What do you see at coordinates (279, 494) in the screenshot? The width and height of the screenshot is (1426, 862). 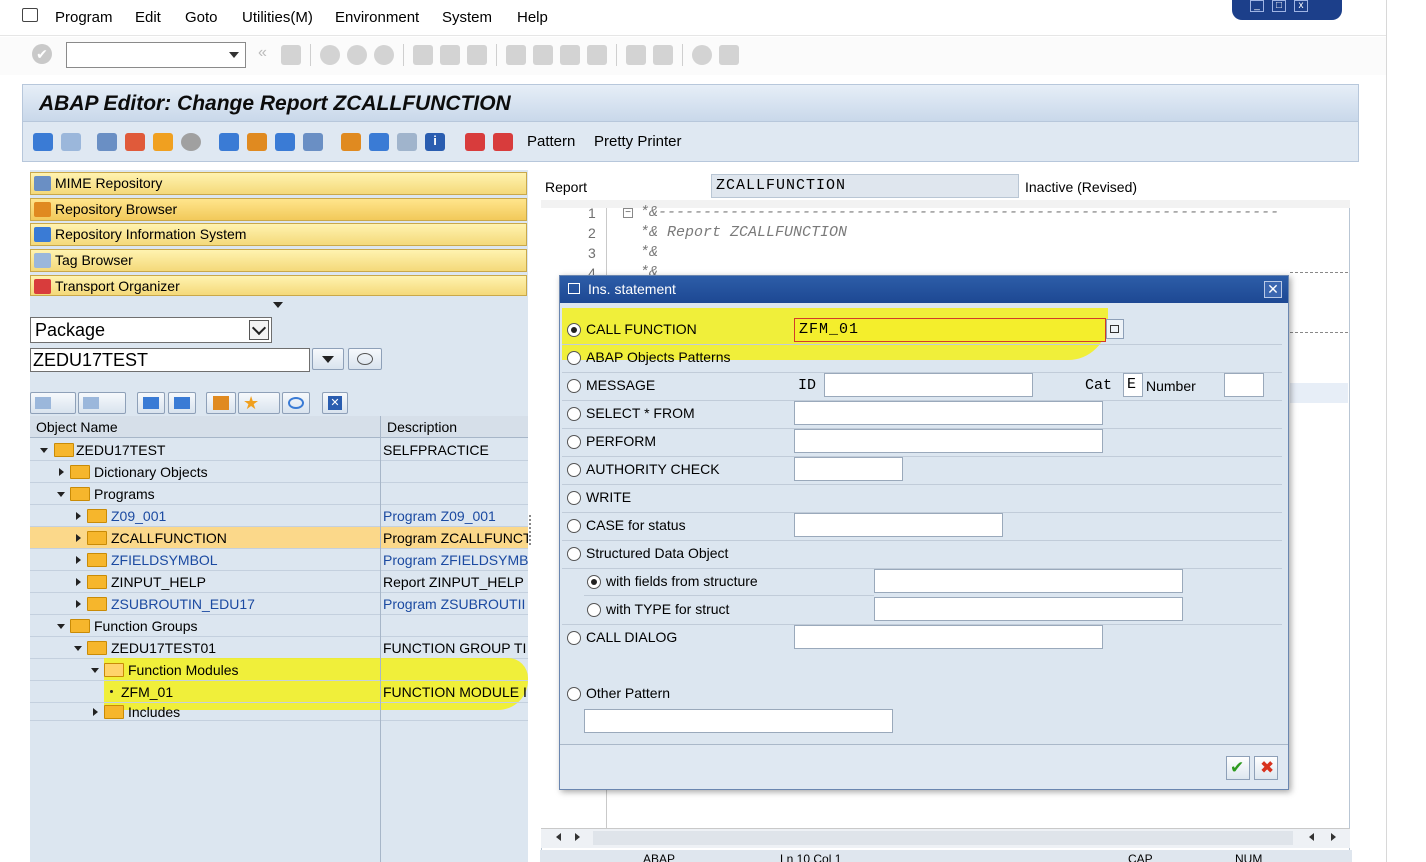 I see `tree-row: Programs` at bounding box center [279, 494].